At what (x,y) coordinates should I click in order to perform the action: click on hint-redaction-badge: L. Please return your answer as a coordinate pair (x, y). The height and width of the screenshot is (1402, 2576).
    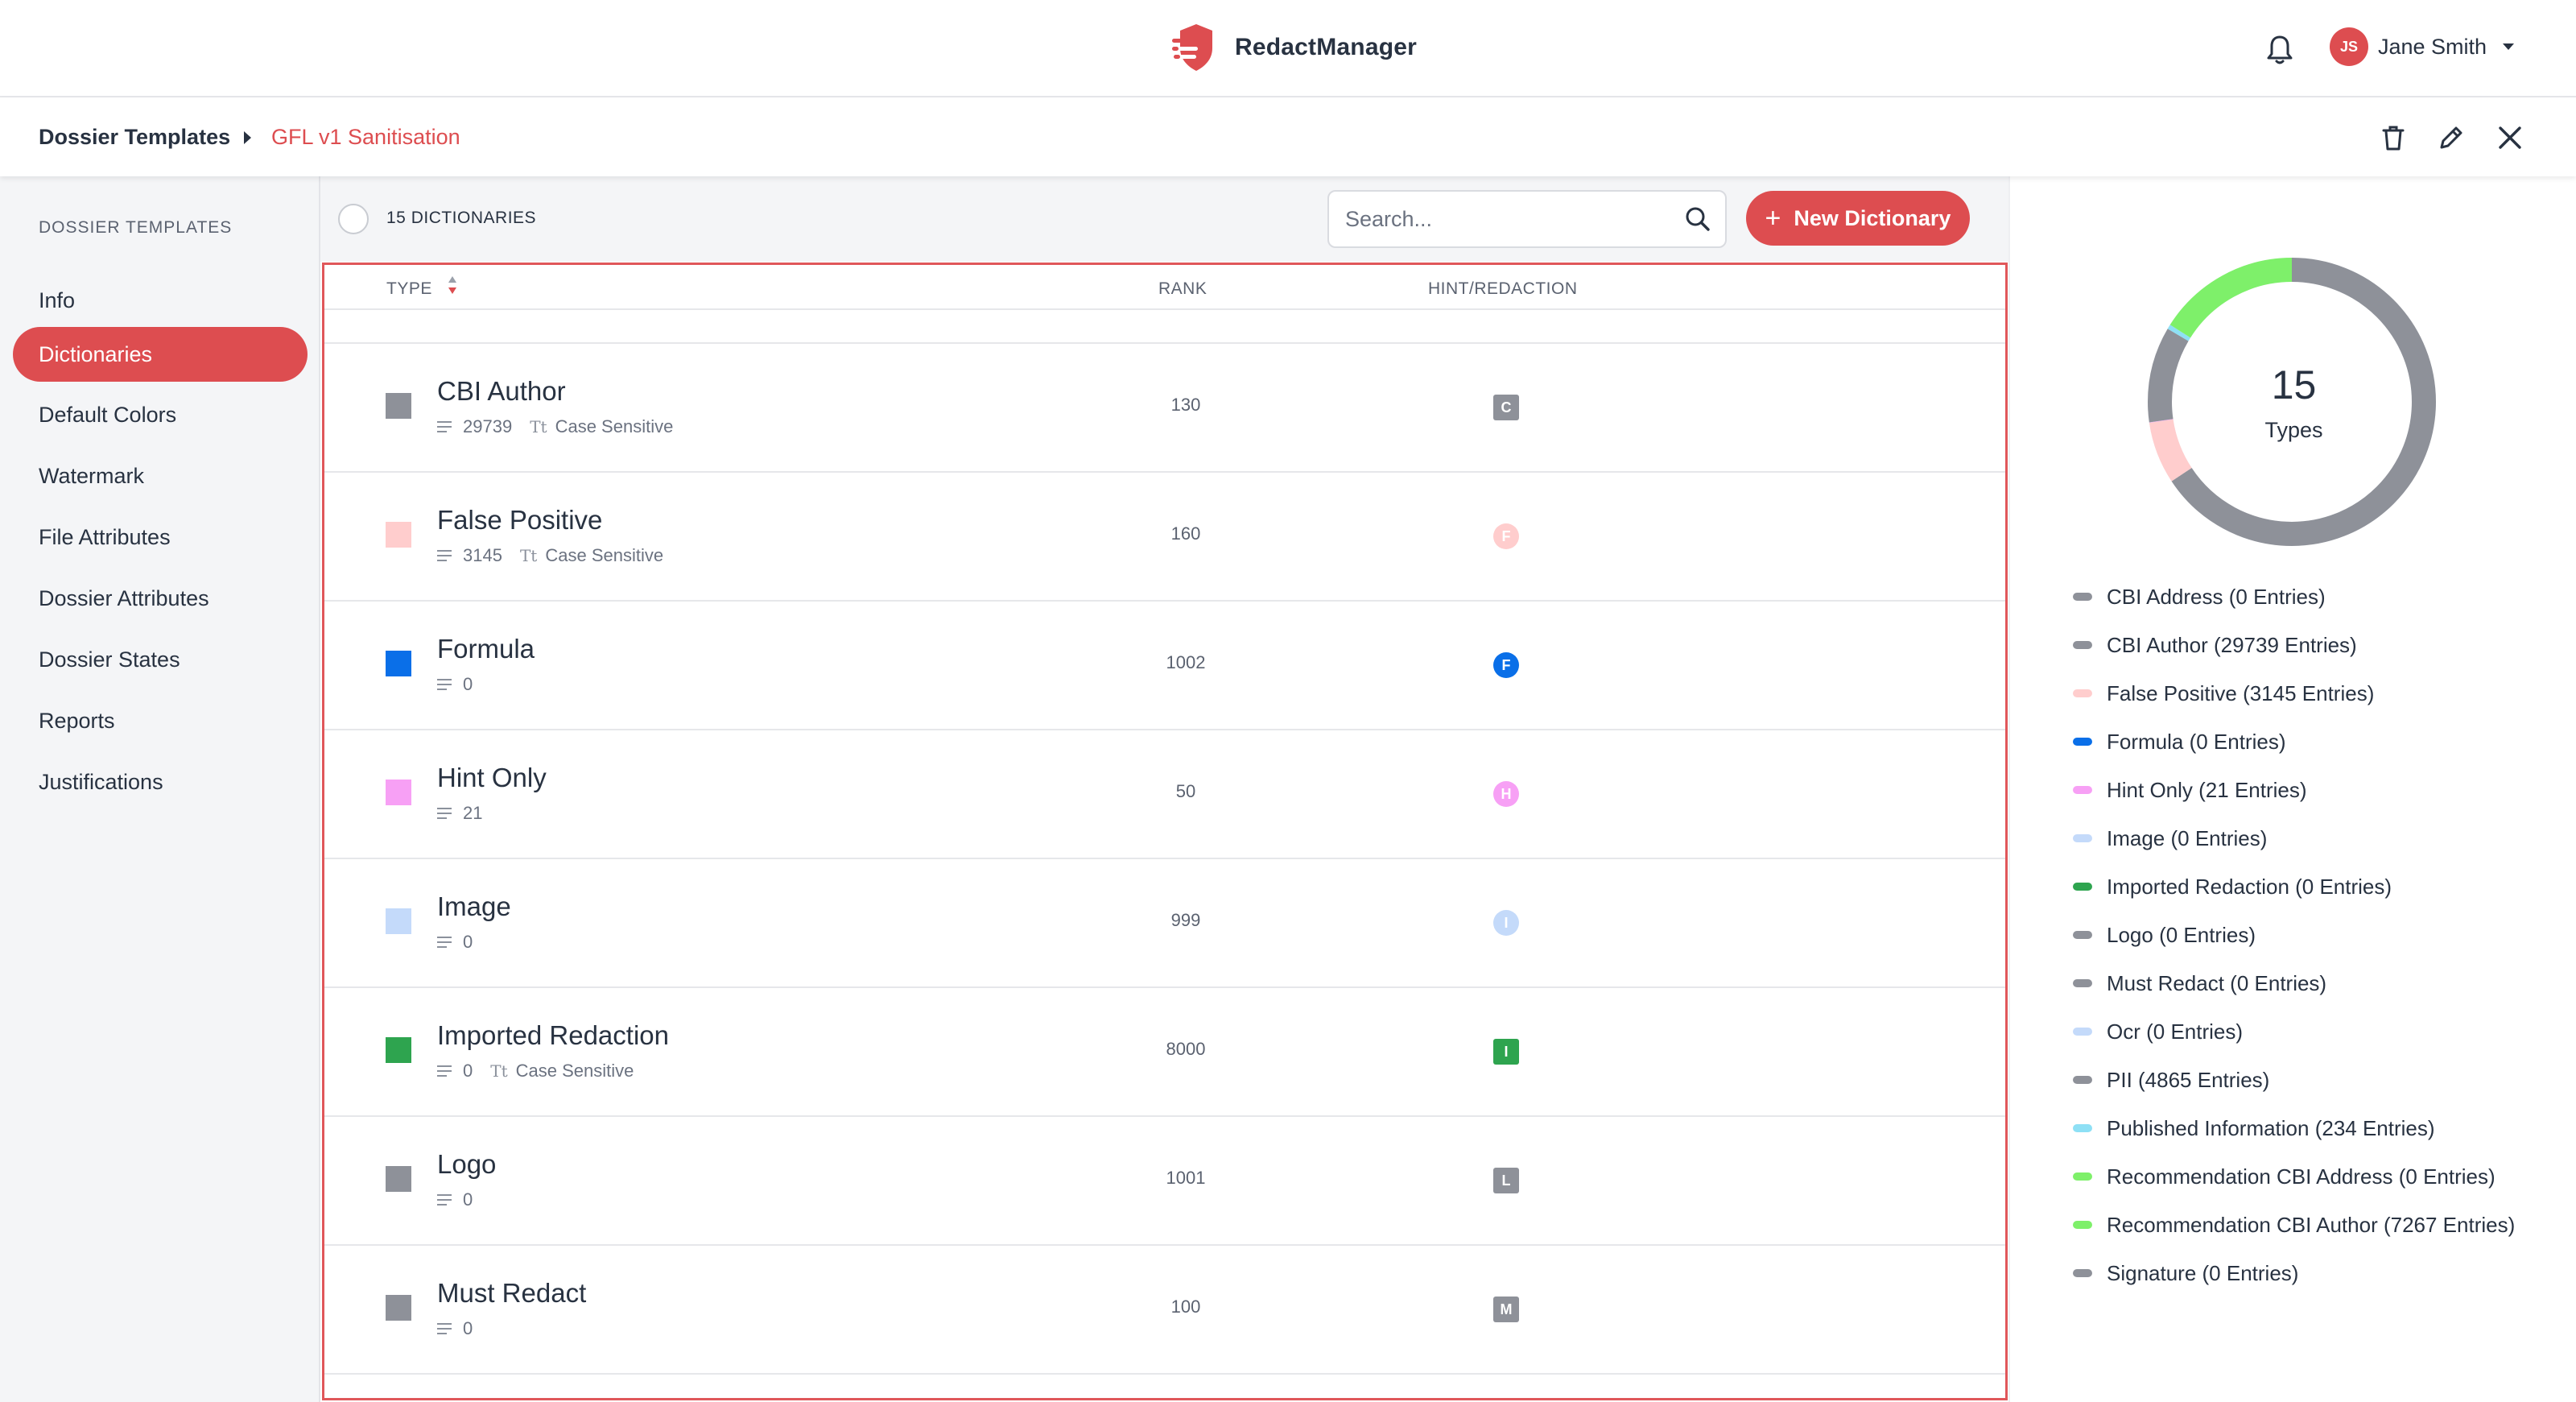
    Looking at the image, I should click on (1506, 1180).